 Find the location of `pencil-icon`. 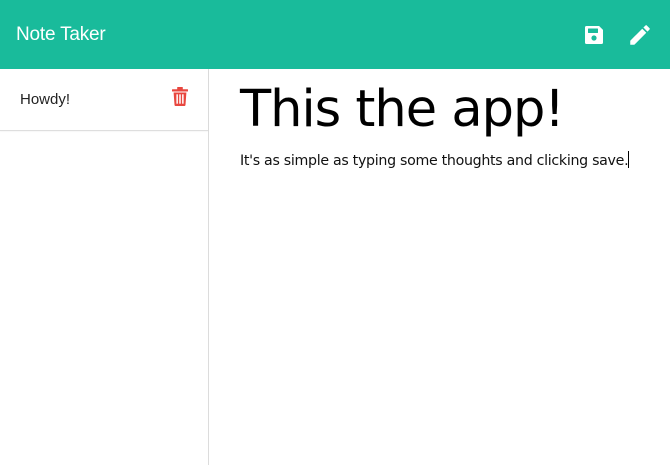

pencil-icon is located at coordinates (640, 34).